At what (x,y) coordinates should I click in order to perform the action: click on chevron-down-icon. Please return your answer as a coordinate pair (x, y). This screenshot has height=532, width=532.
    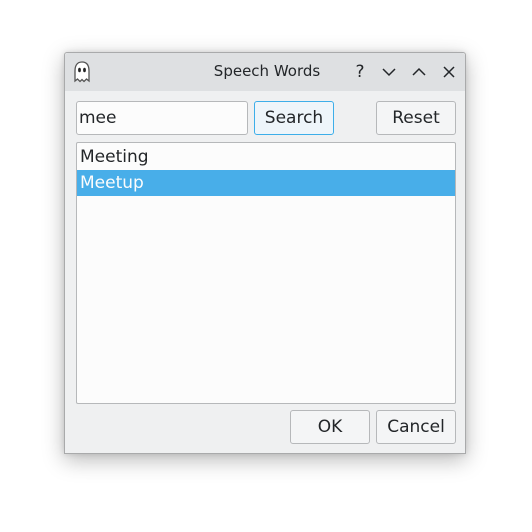
    Looking at the image, I should click on (389, 72).